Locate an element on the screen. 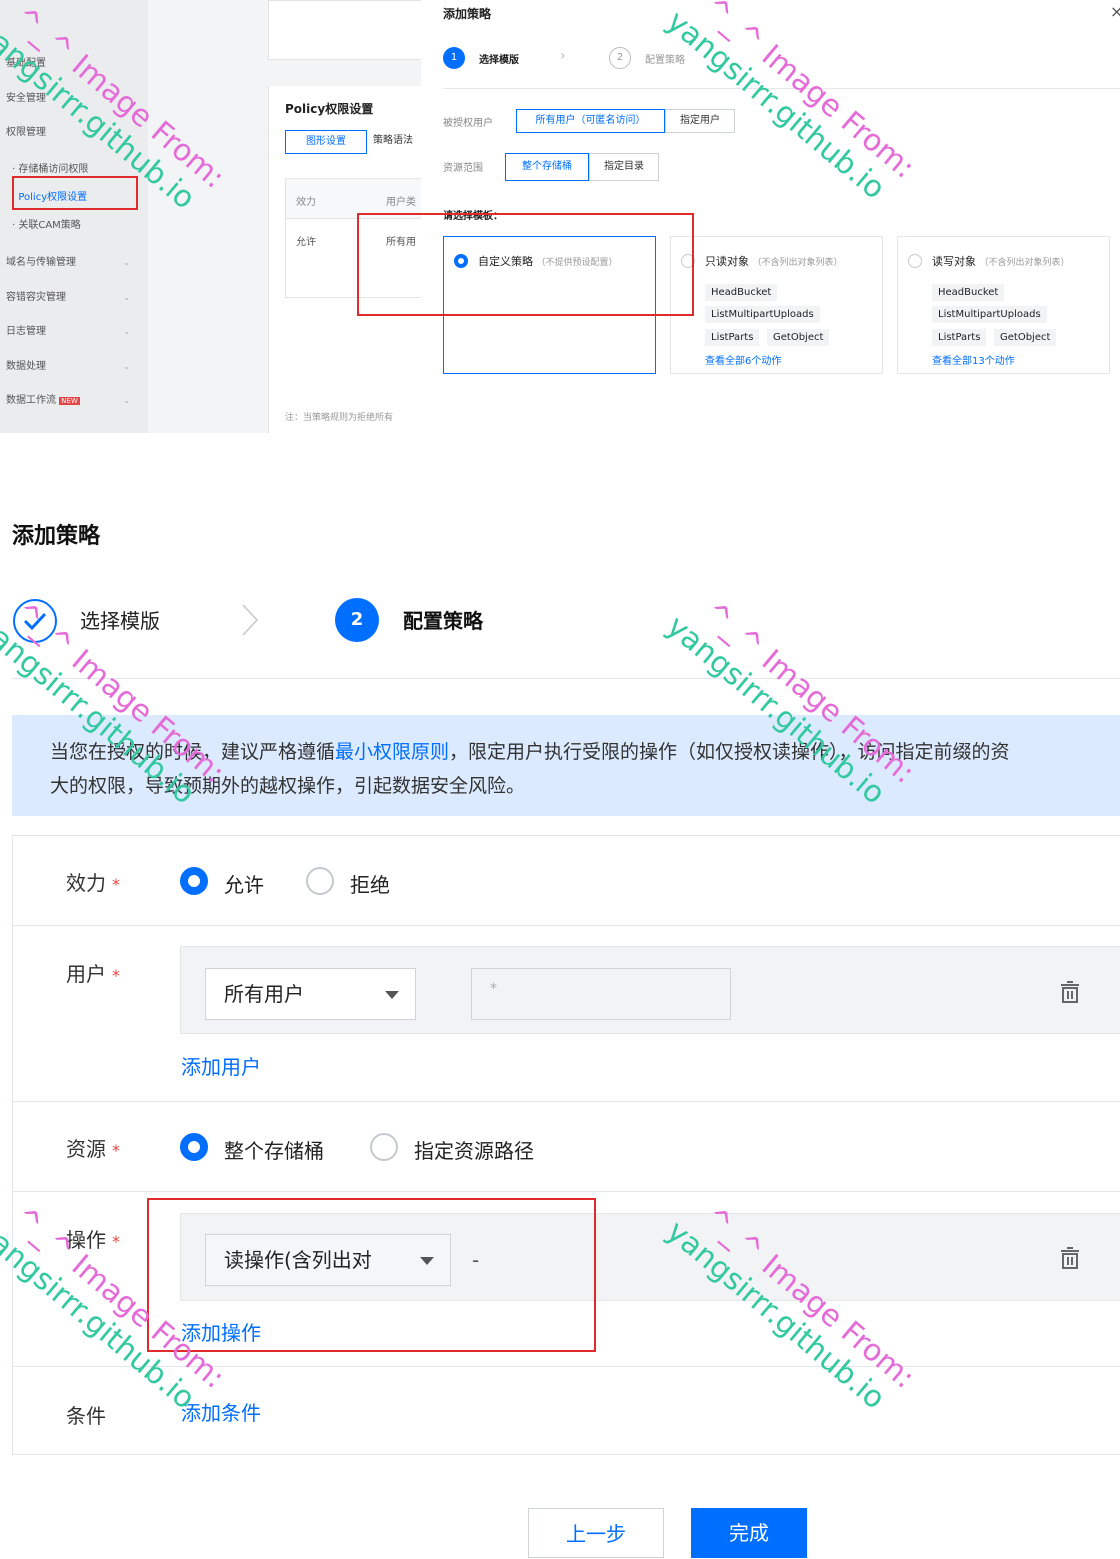 The width and height of the screenshot is (1120, 1559). sidebar-item-disaster: 容错容灾管理 ⌄ is located at coordinates (75, 298).